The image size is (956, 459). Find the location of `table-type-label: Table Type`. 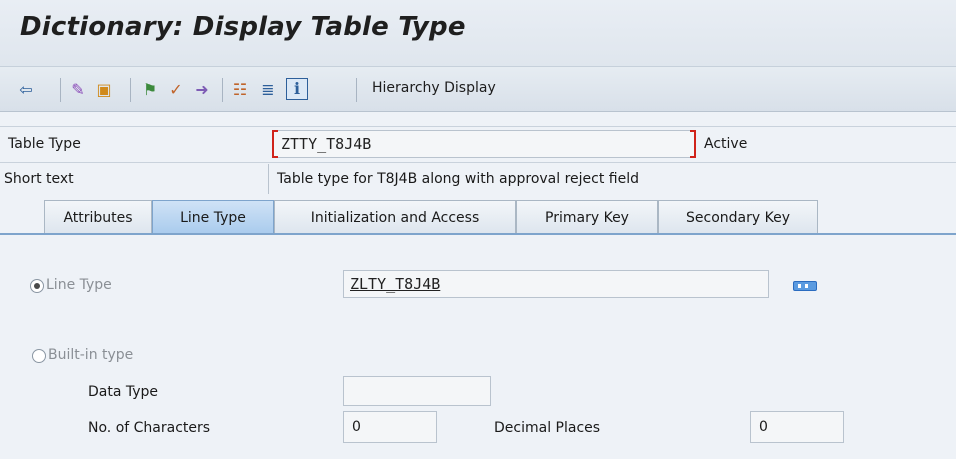

table-type-label: Table Type is located at coordinates (44, 144).